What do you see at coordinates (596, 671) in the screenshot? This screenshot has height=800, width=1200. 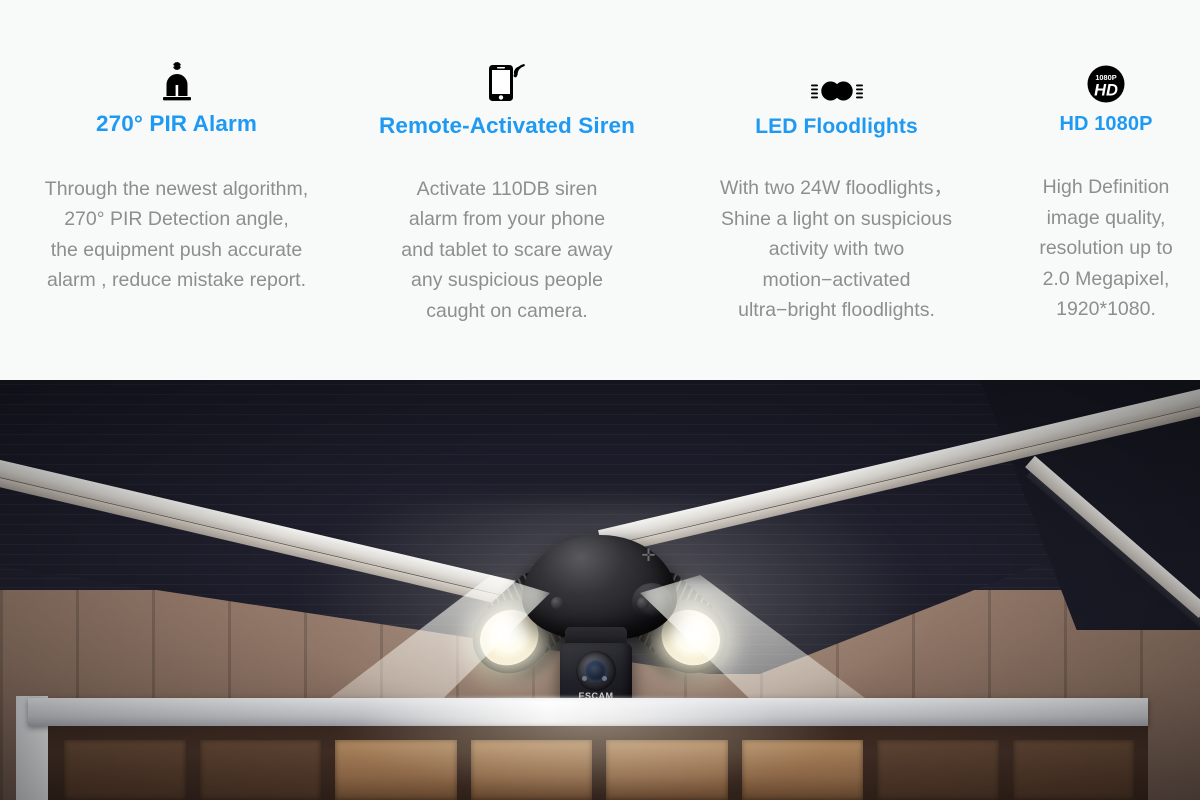 I see `camera-lens-ring` at bounding box center [596, 671].